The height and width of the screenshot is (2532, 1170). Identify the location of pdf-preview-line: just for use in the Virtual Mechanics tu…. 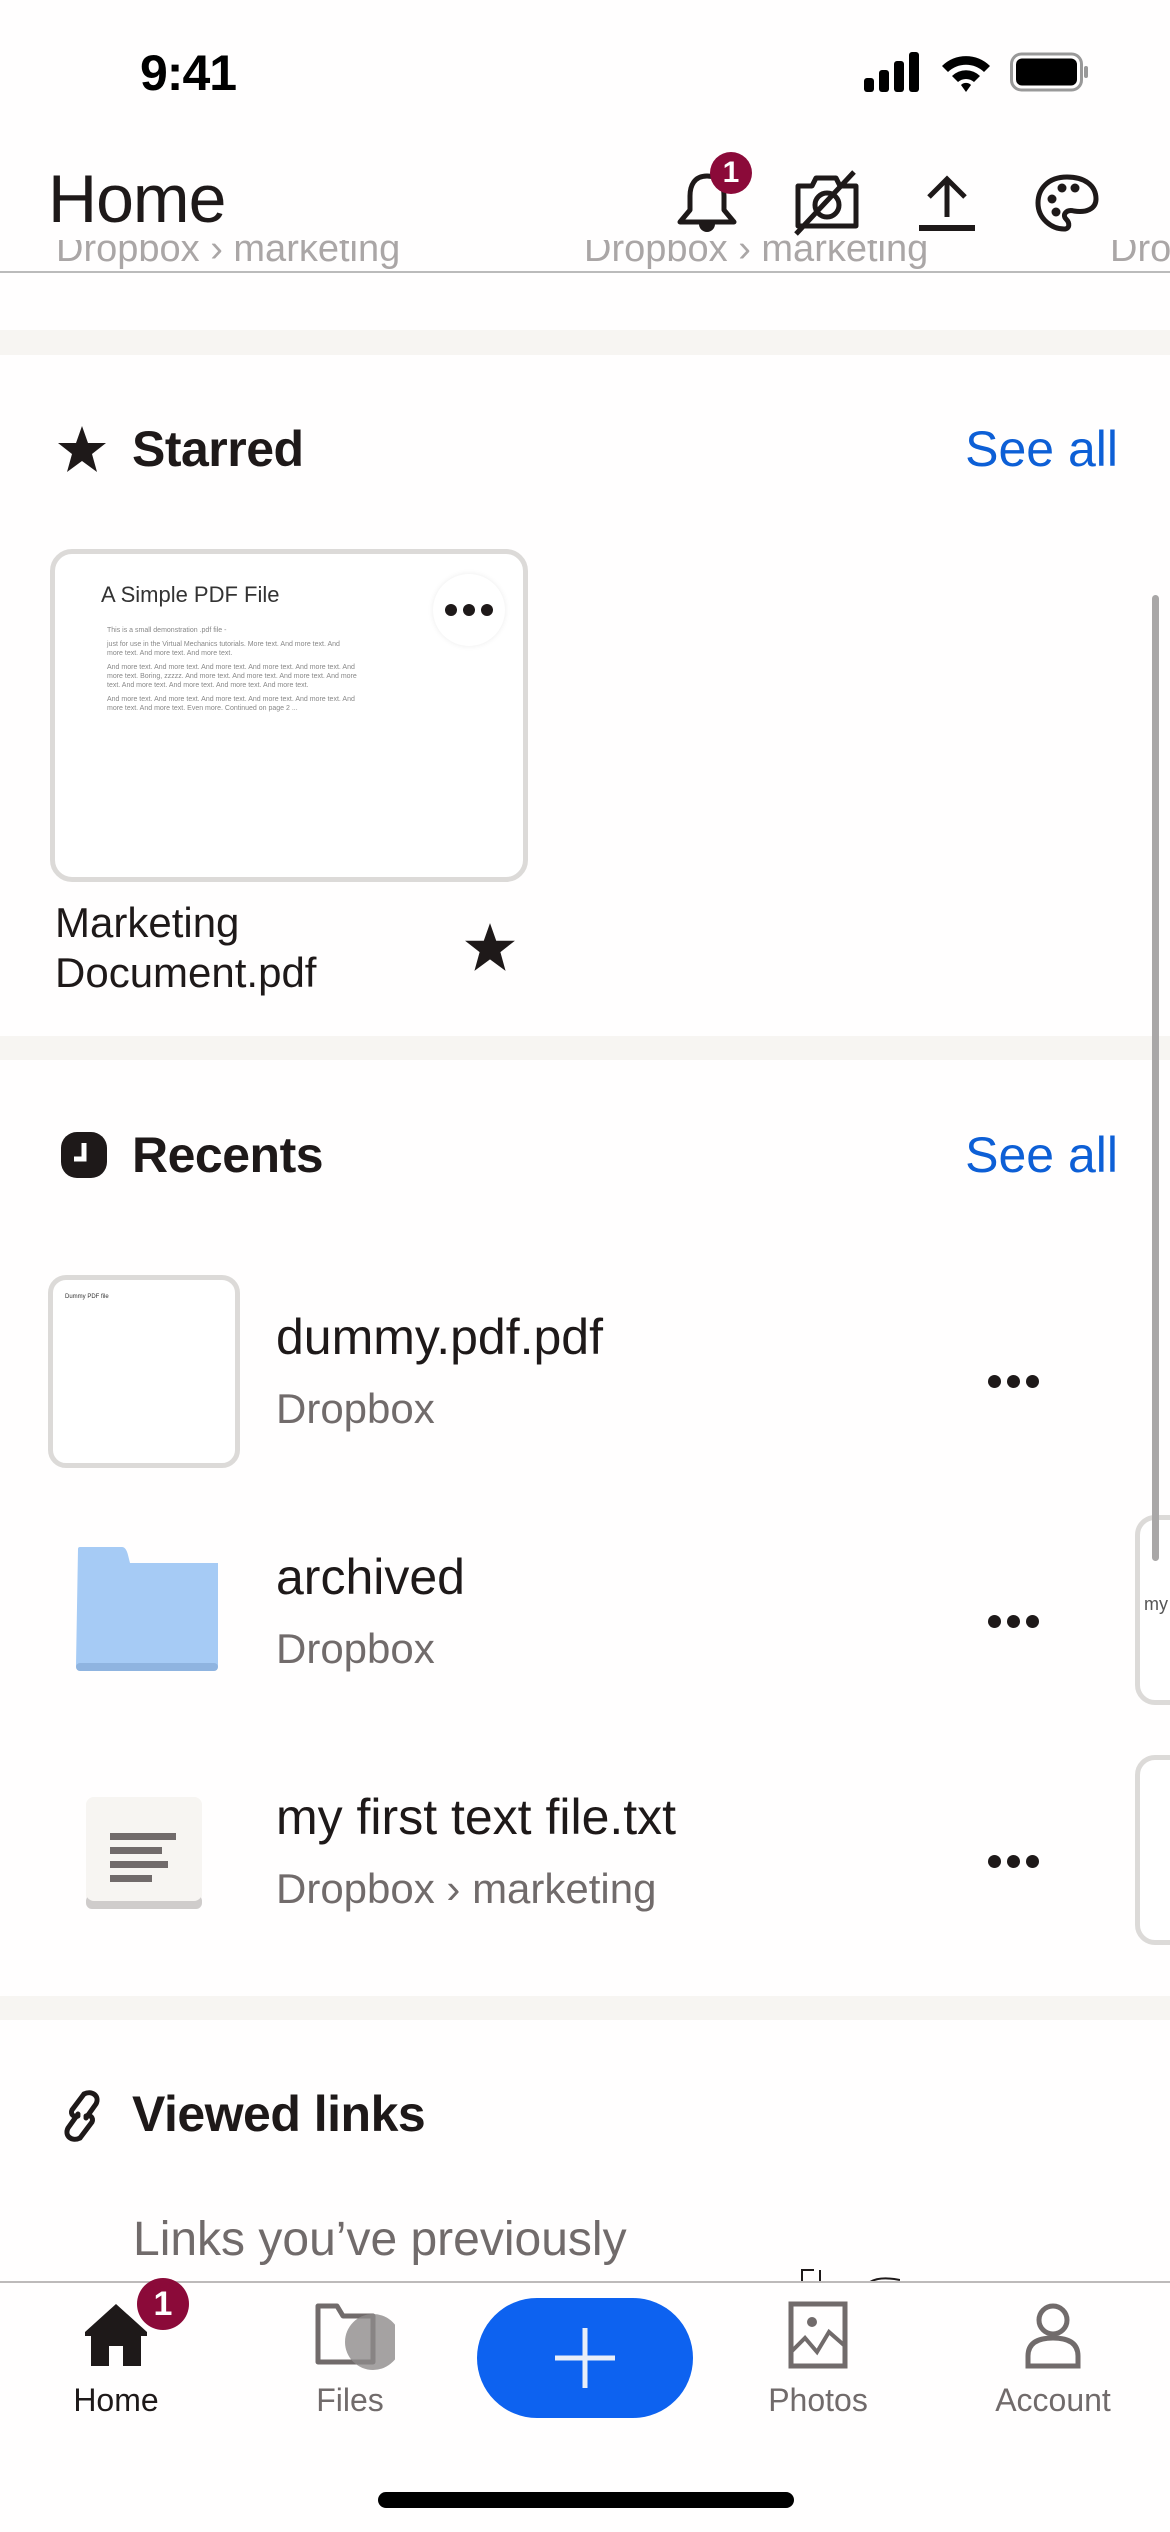
(223, 649).